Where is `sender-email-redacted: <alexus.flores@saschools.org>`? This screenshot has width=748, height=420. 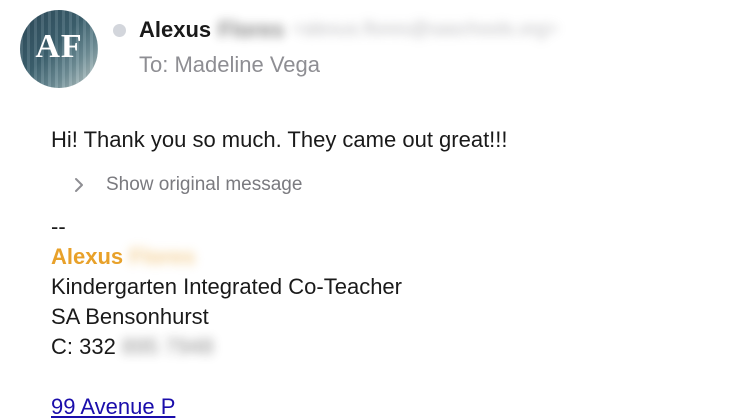 sender-email-redacted: <alexus.flores@saschools.org> is located at coordinates (425, 29).